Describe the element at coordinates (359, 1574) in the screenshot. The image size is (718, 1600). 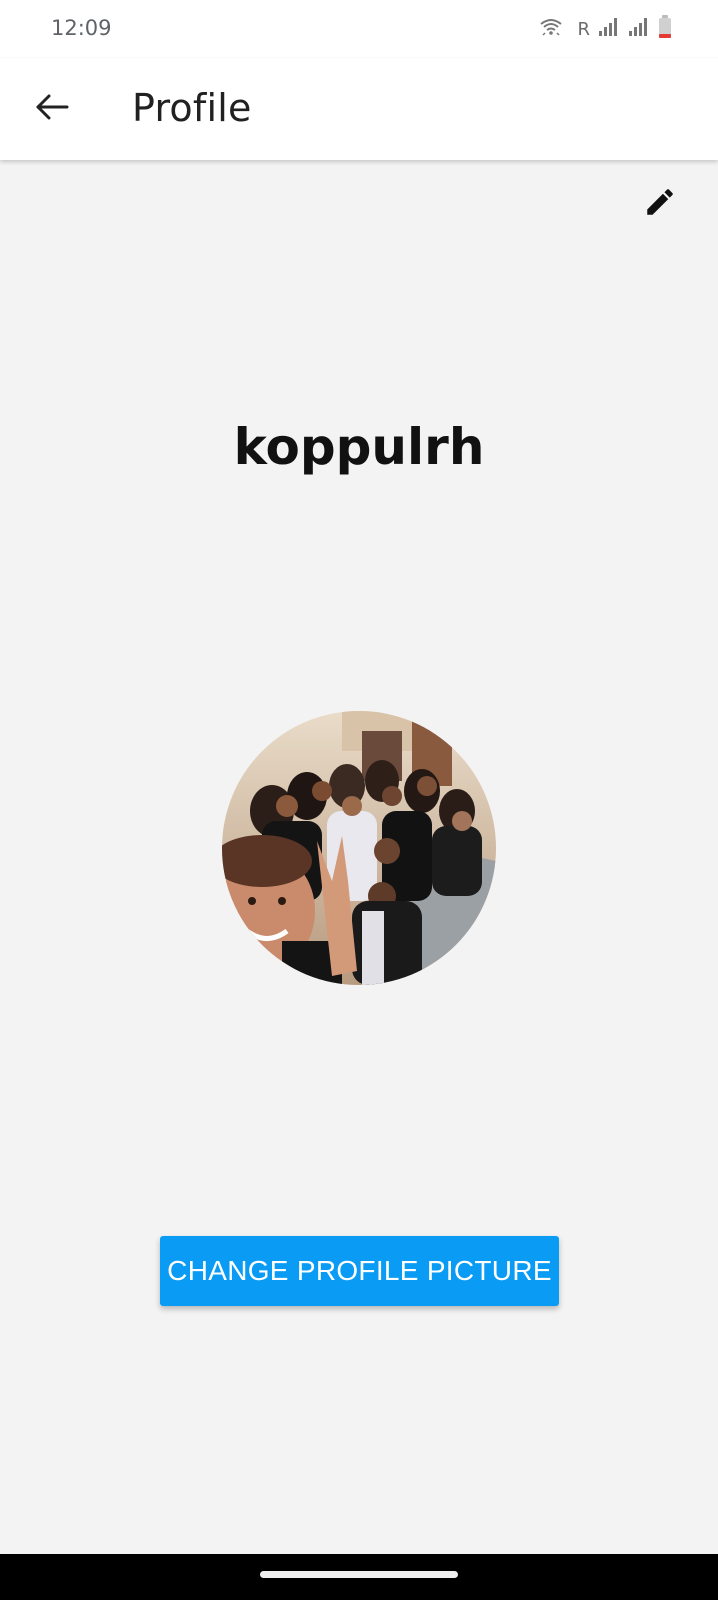
I see `home-indicator` at that location.